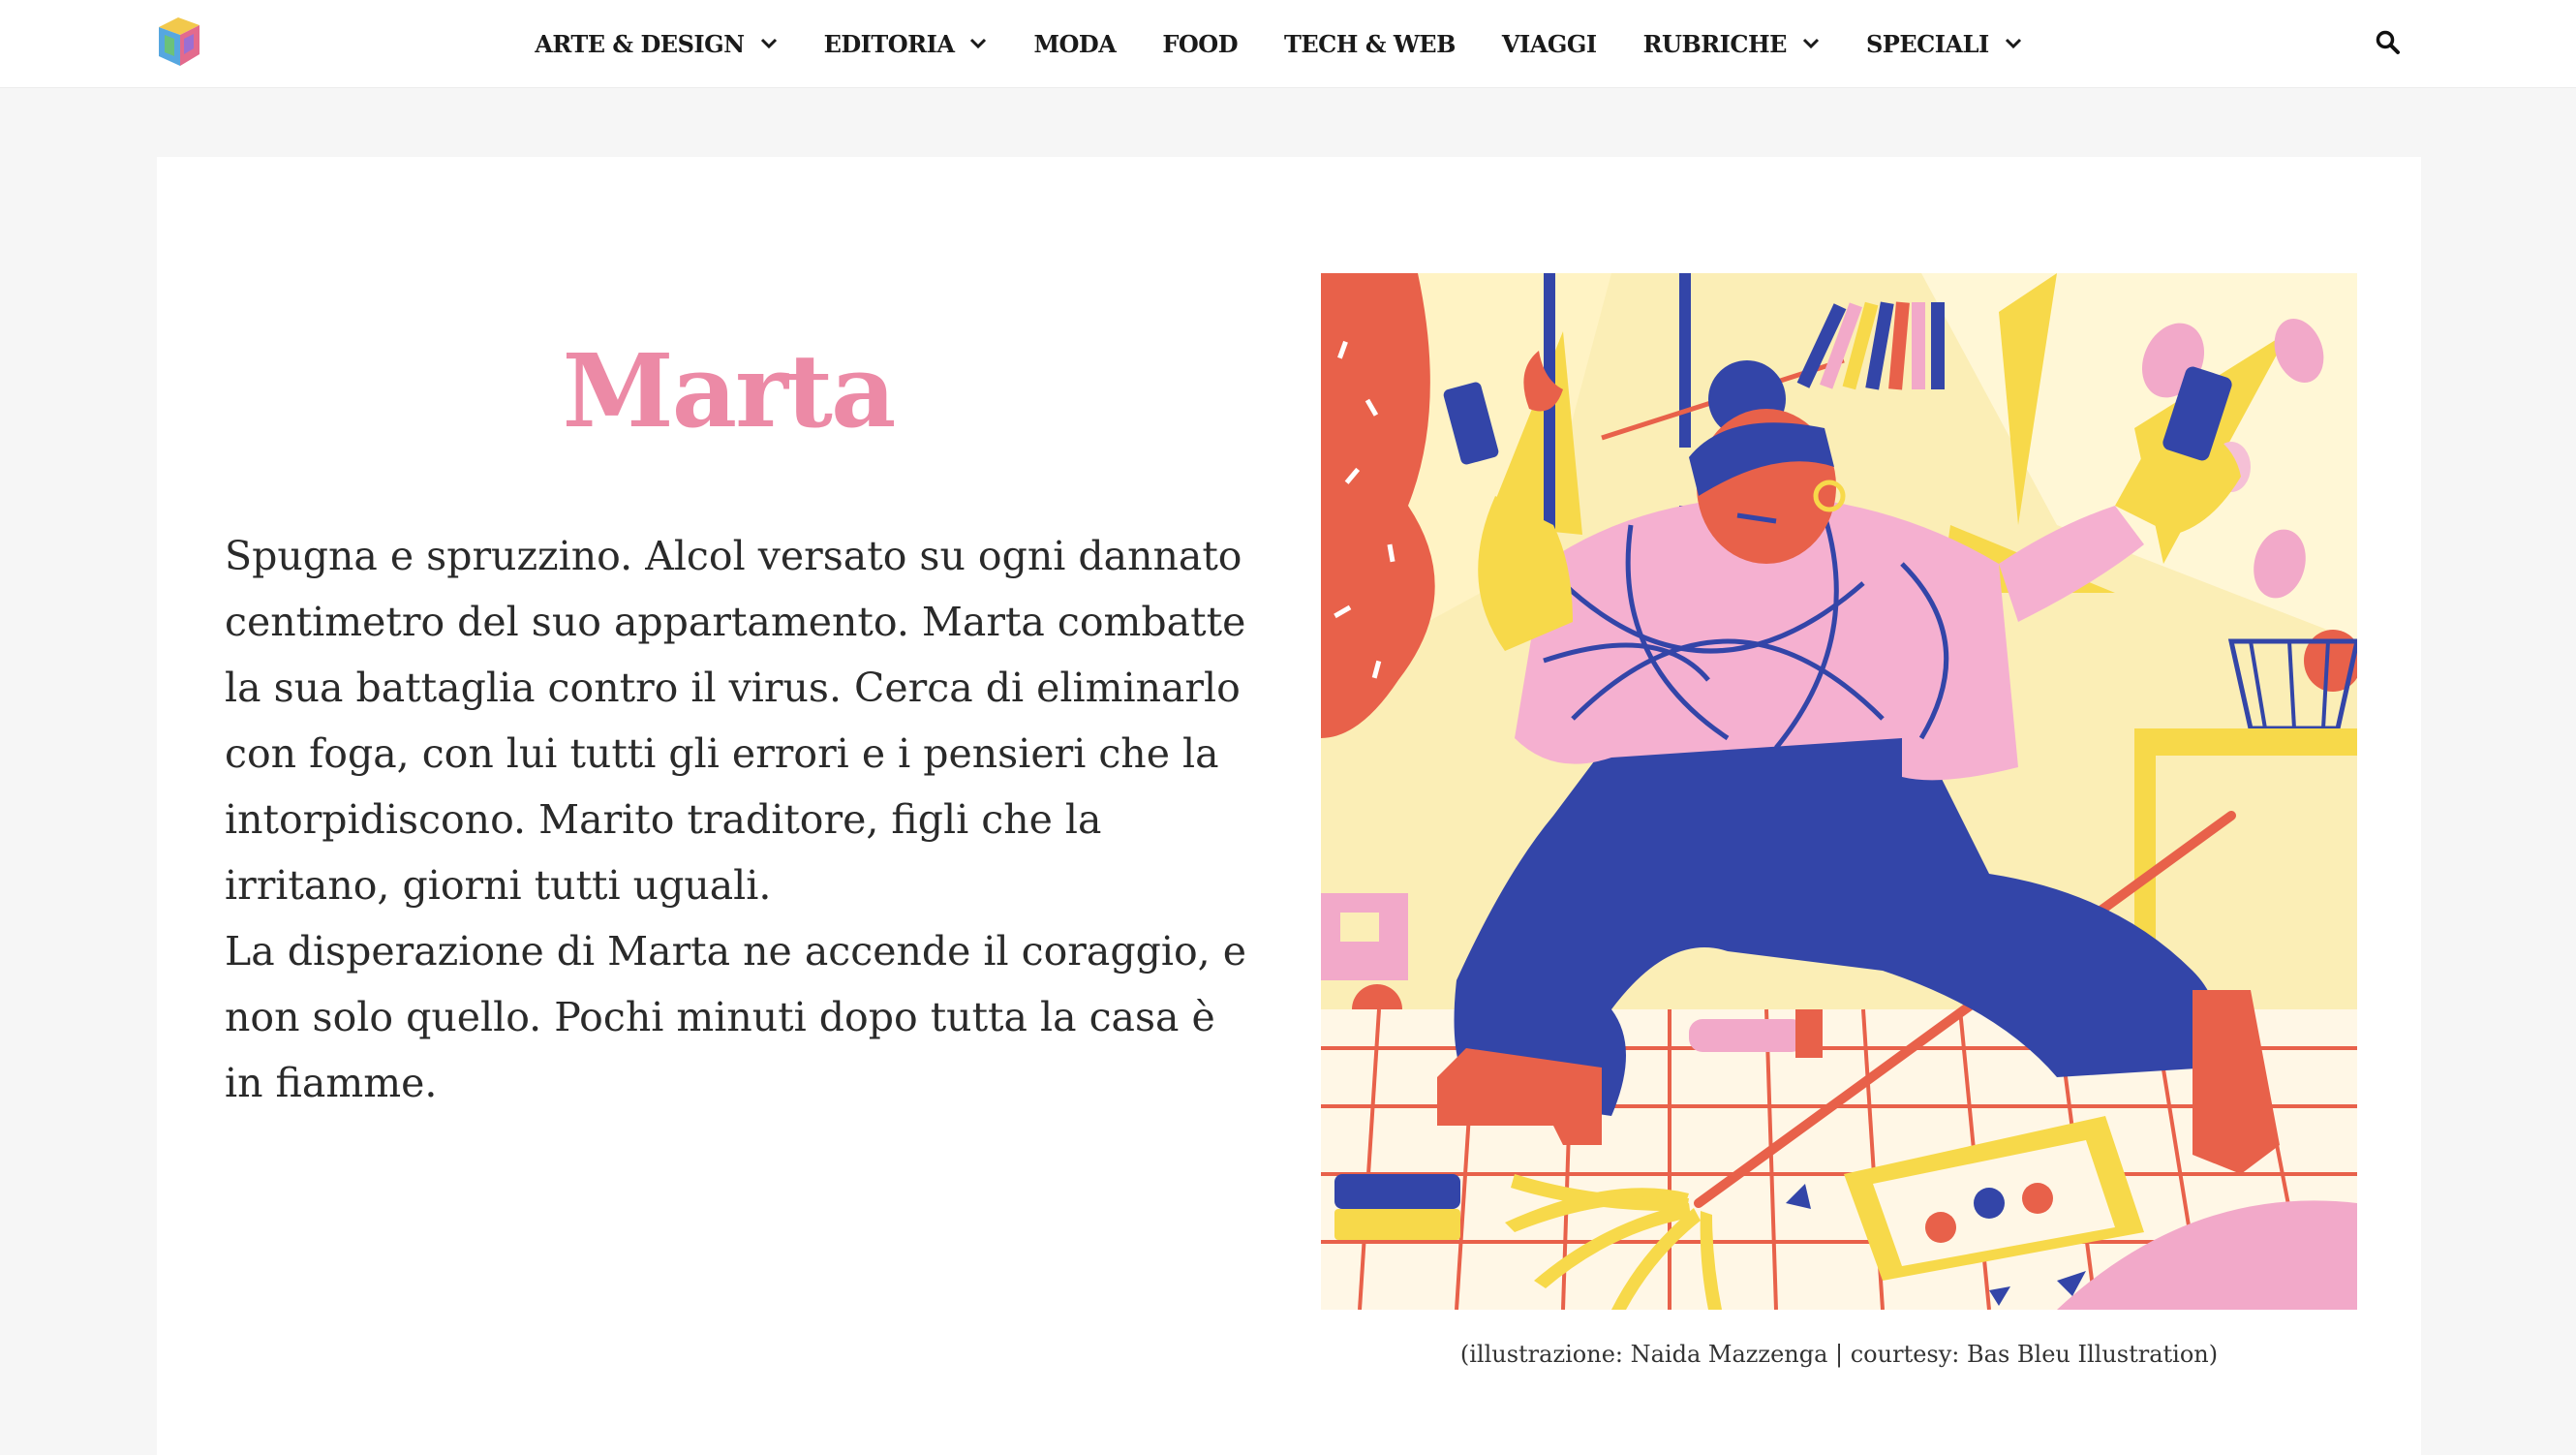 The image size is (2576, 1455). Describe the element at coordinates (1715, 44) in the screenshot. I see `nav-label: RUBRICHE` at that location.